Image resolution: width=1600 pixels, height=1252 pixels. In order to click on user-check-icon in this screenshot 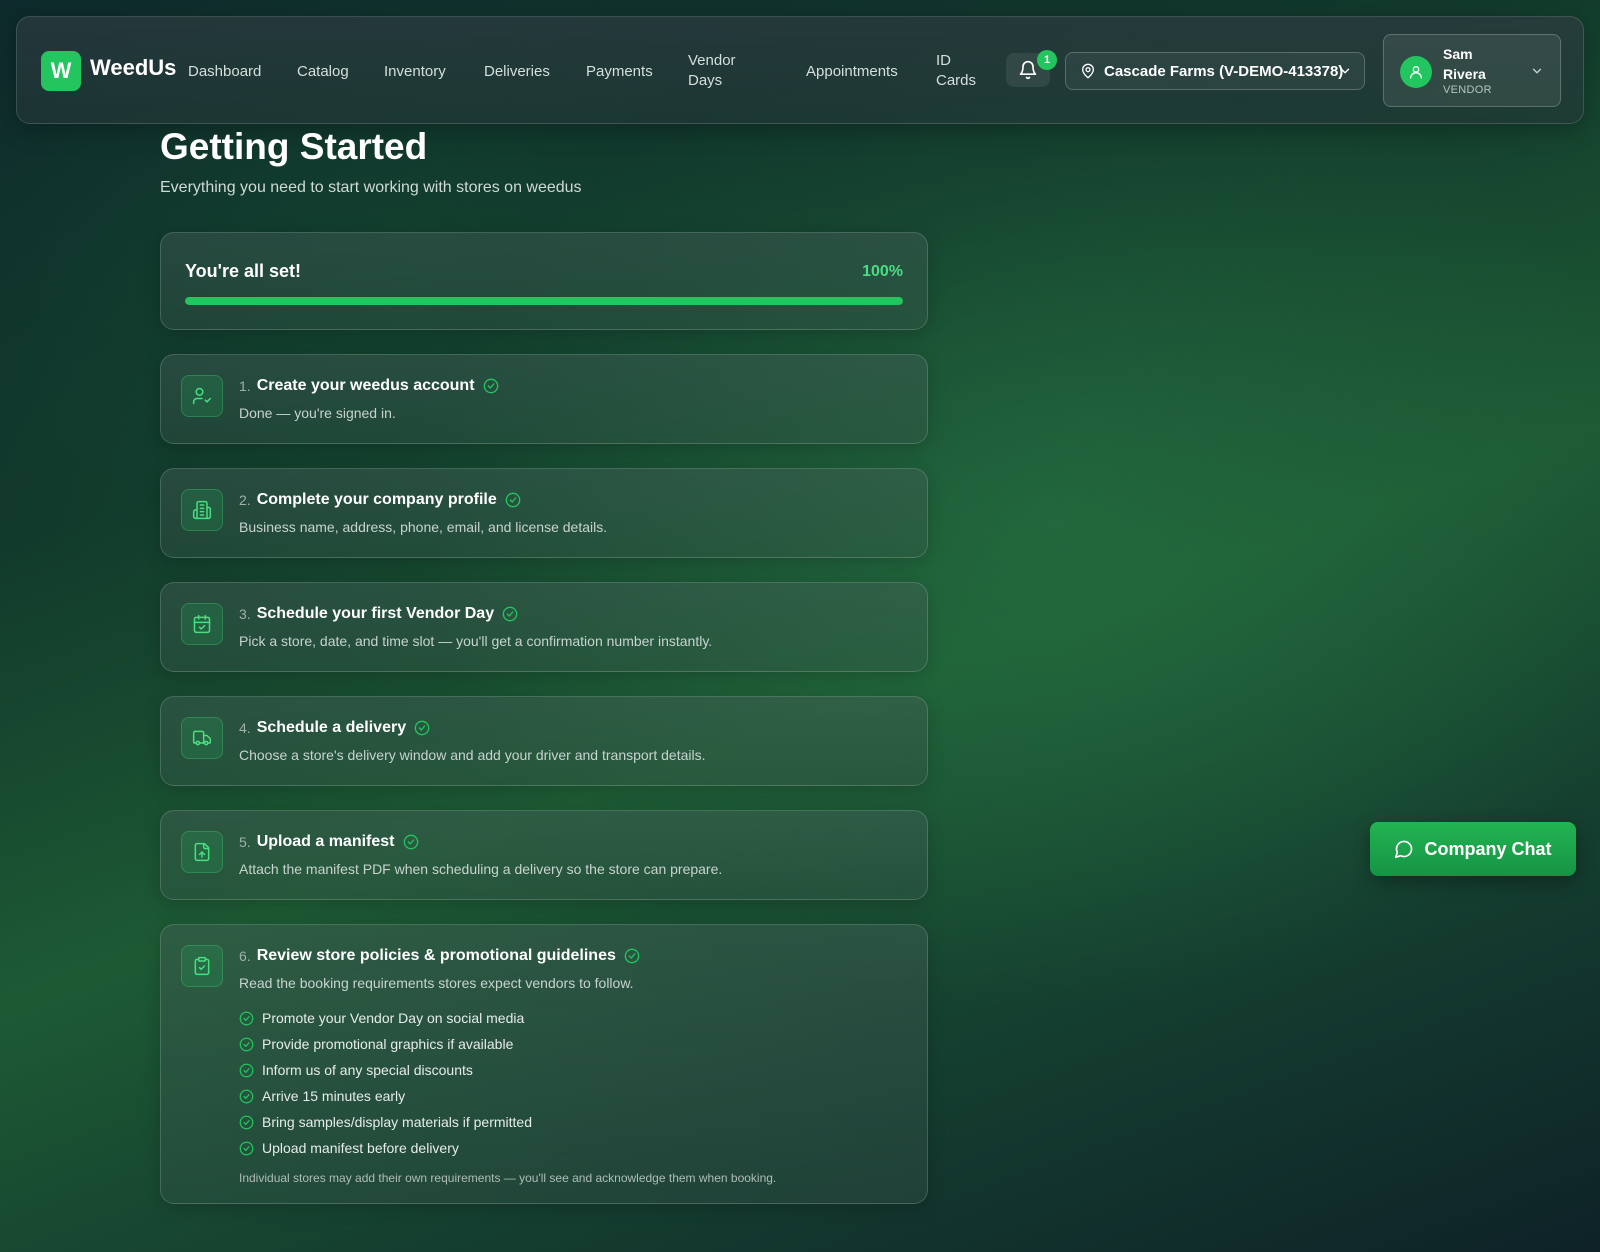, I will do `click(202, 396)`.